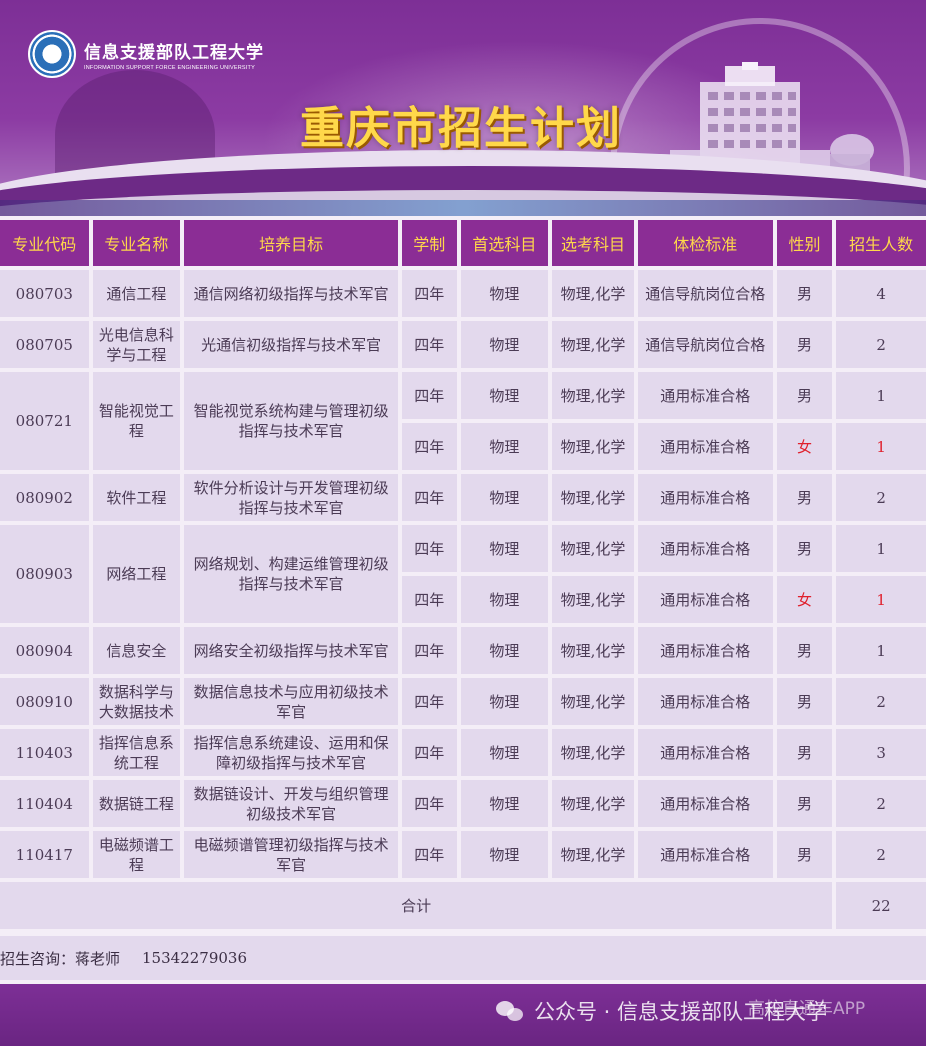 The image size is (926, 1046). What do you see at coordinates (44, 701) in the screenshot?
I see `cell-code: 080910` at bounding box center [44, 701].